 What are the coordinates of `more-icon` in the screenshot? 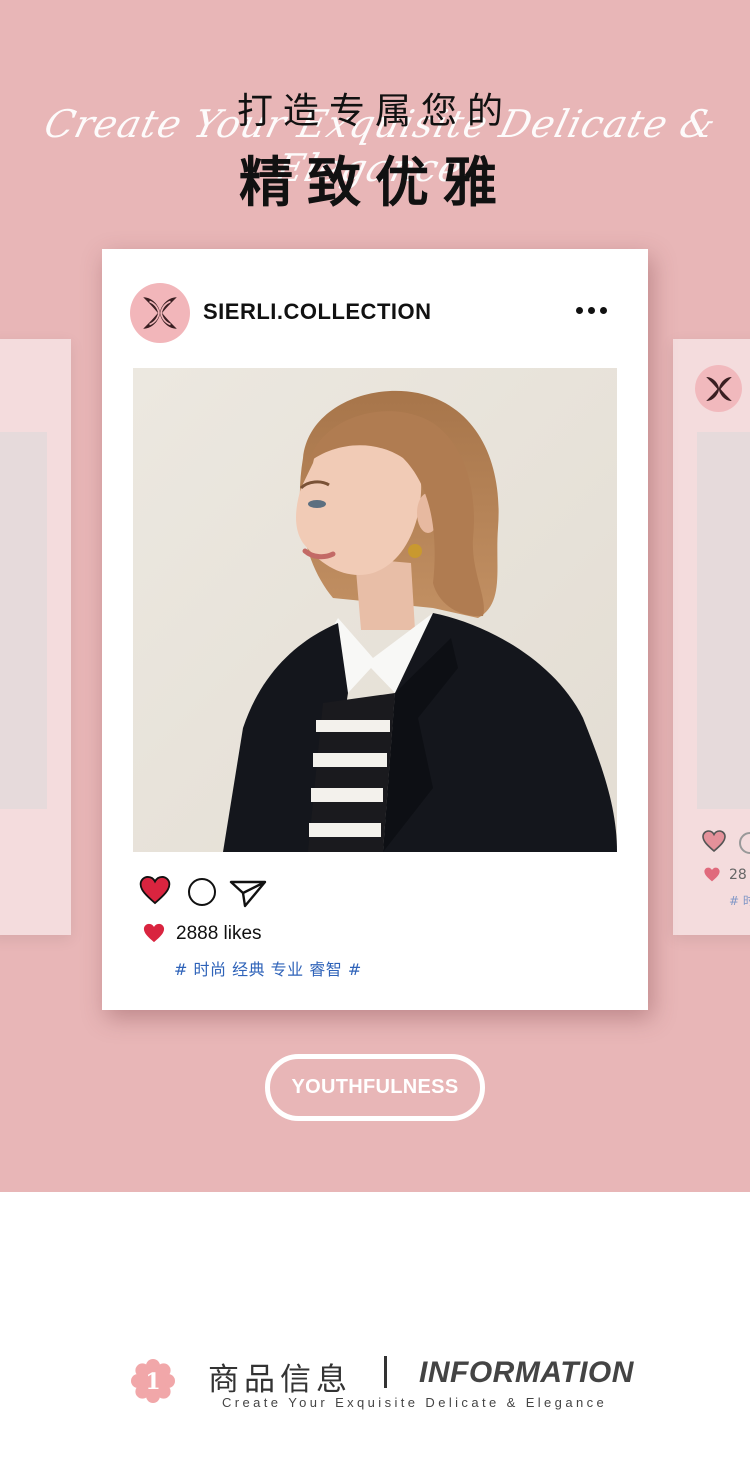 It's located at (591, 310).